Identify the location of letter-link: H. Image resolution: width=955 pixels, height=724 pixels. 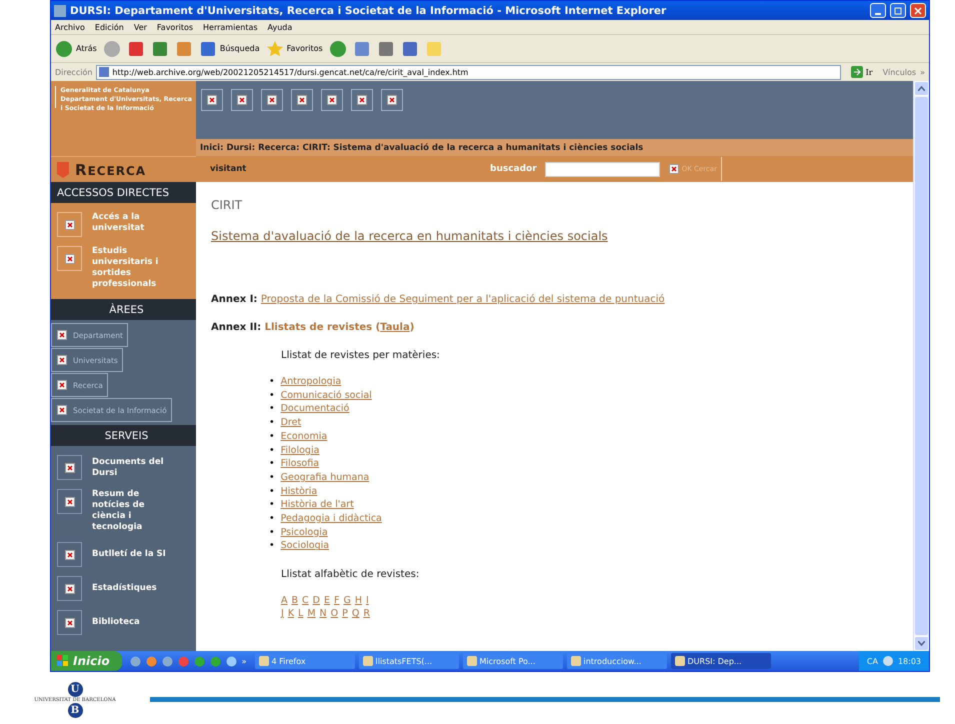
(358, 601).